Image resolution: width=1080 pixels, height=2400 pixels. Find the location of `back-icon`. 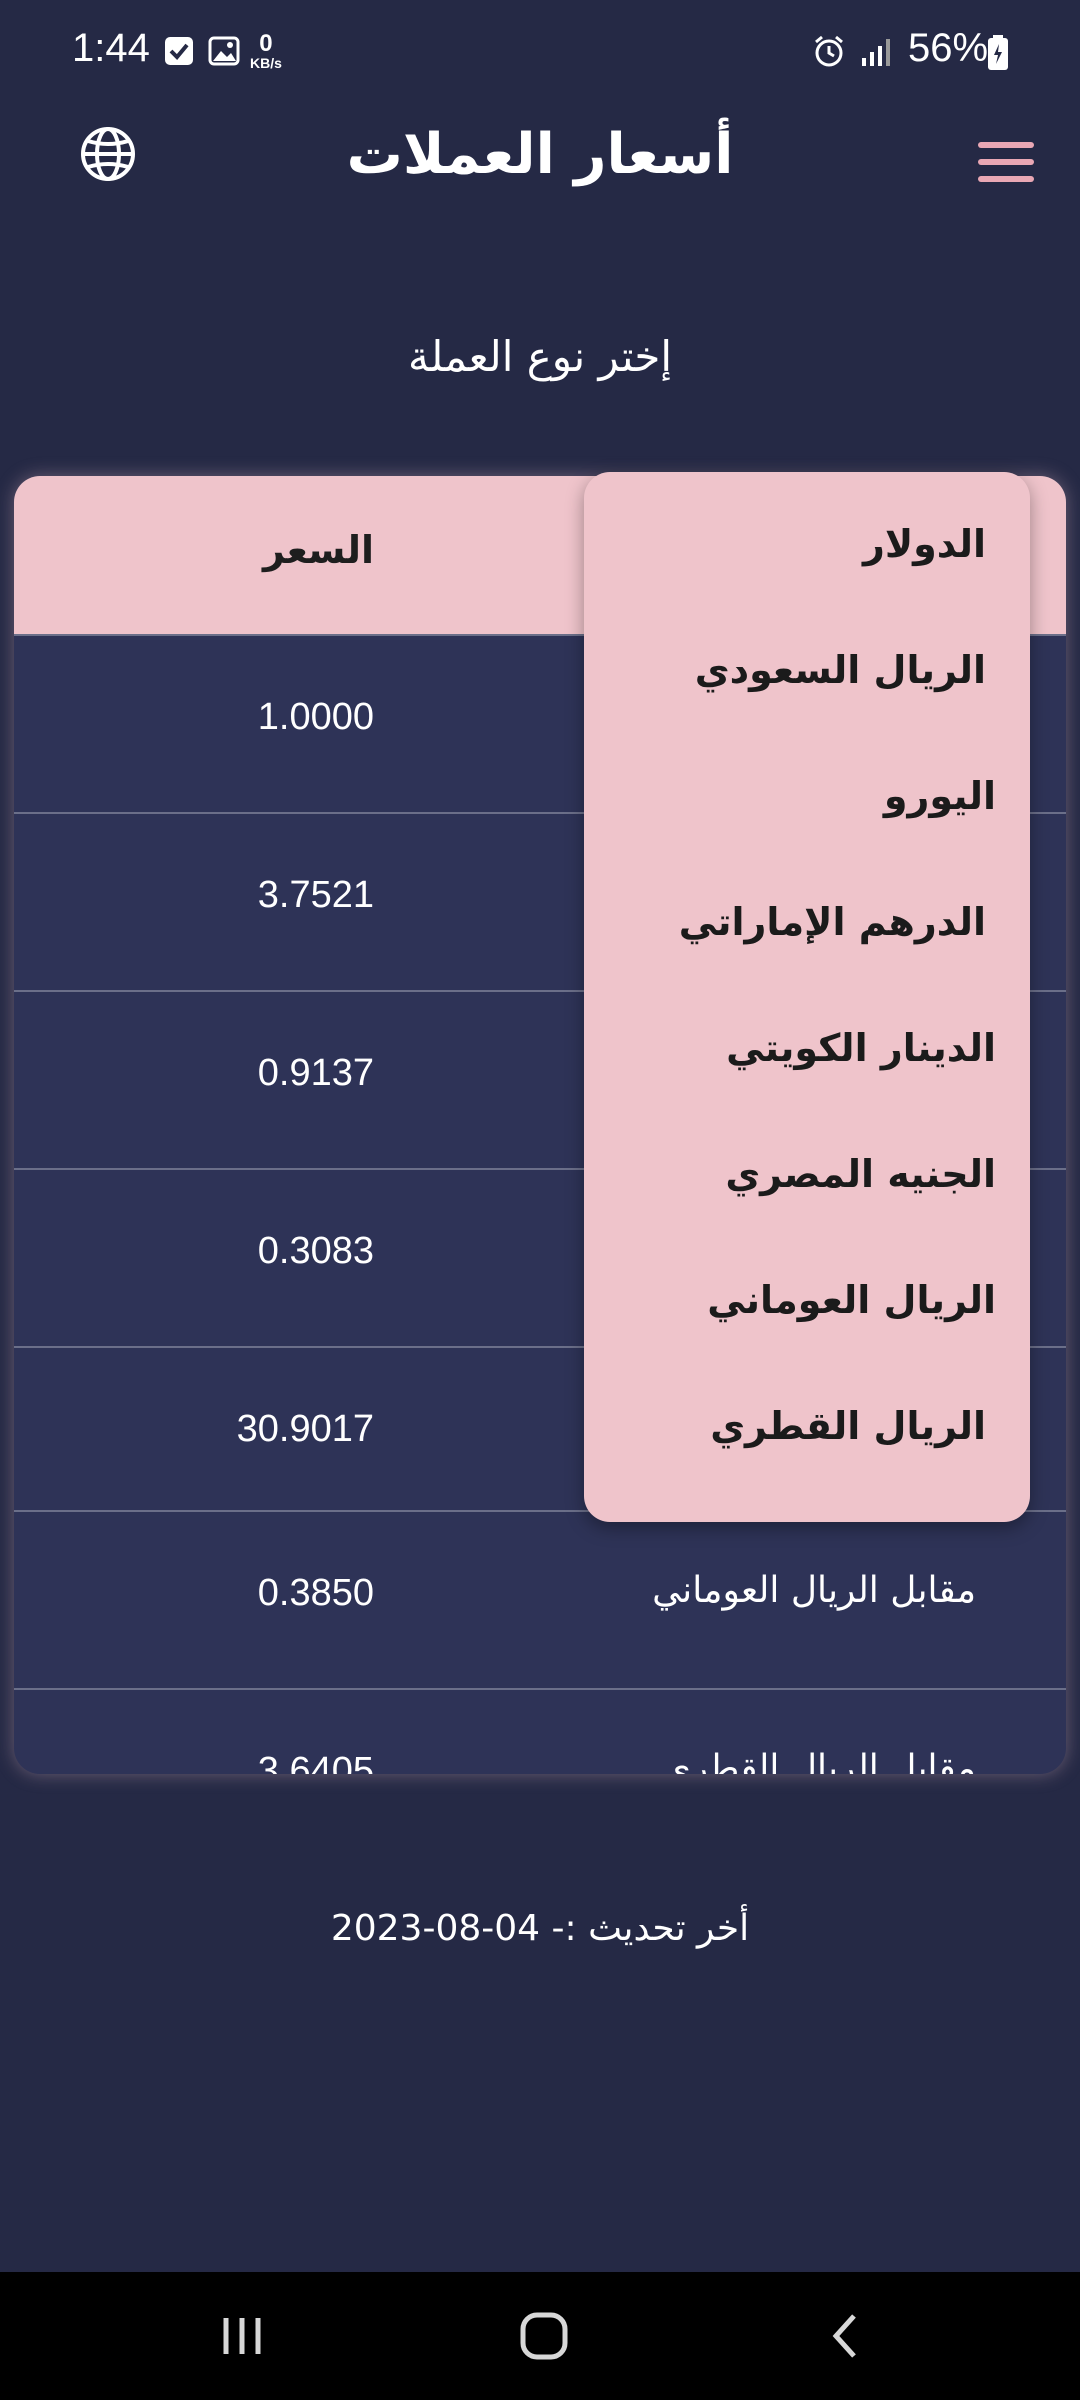

back-icon is located at coordinates (846, 2336).